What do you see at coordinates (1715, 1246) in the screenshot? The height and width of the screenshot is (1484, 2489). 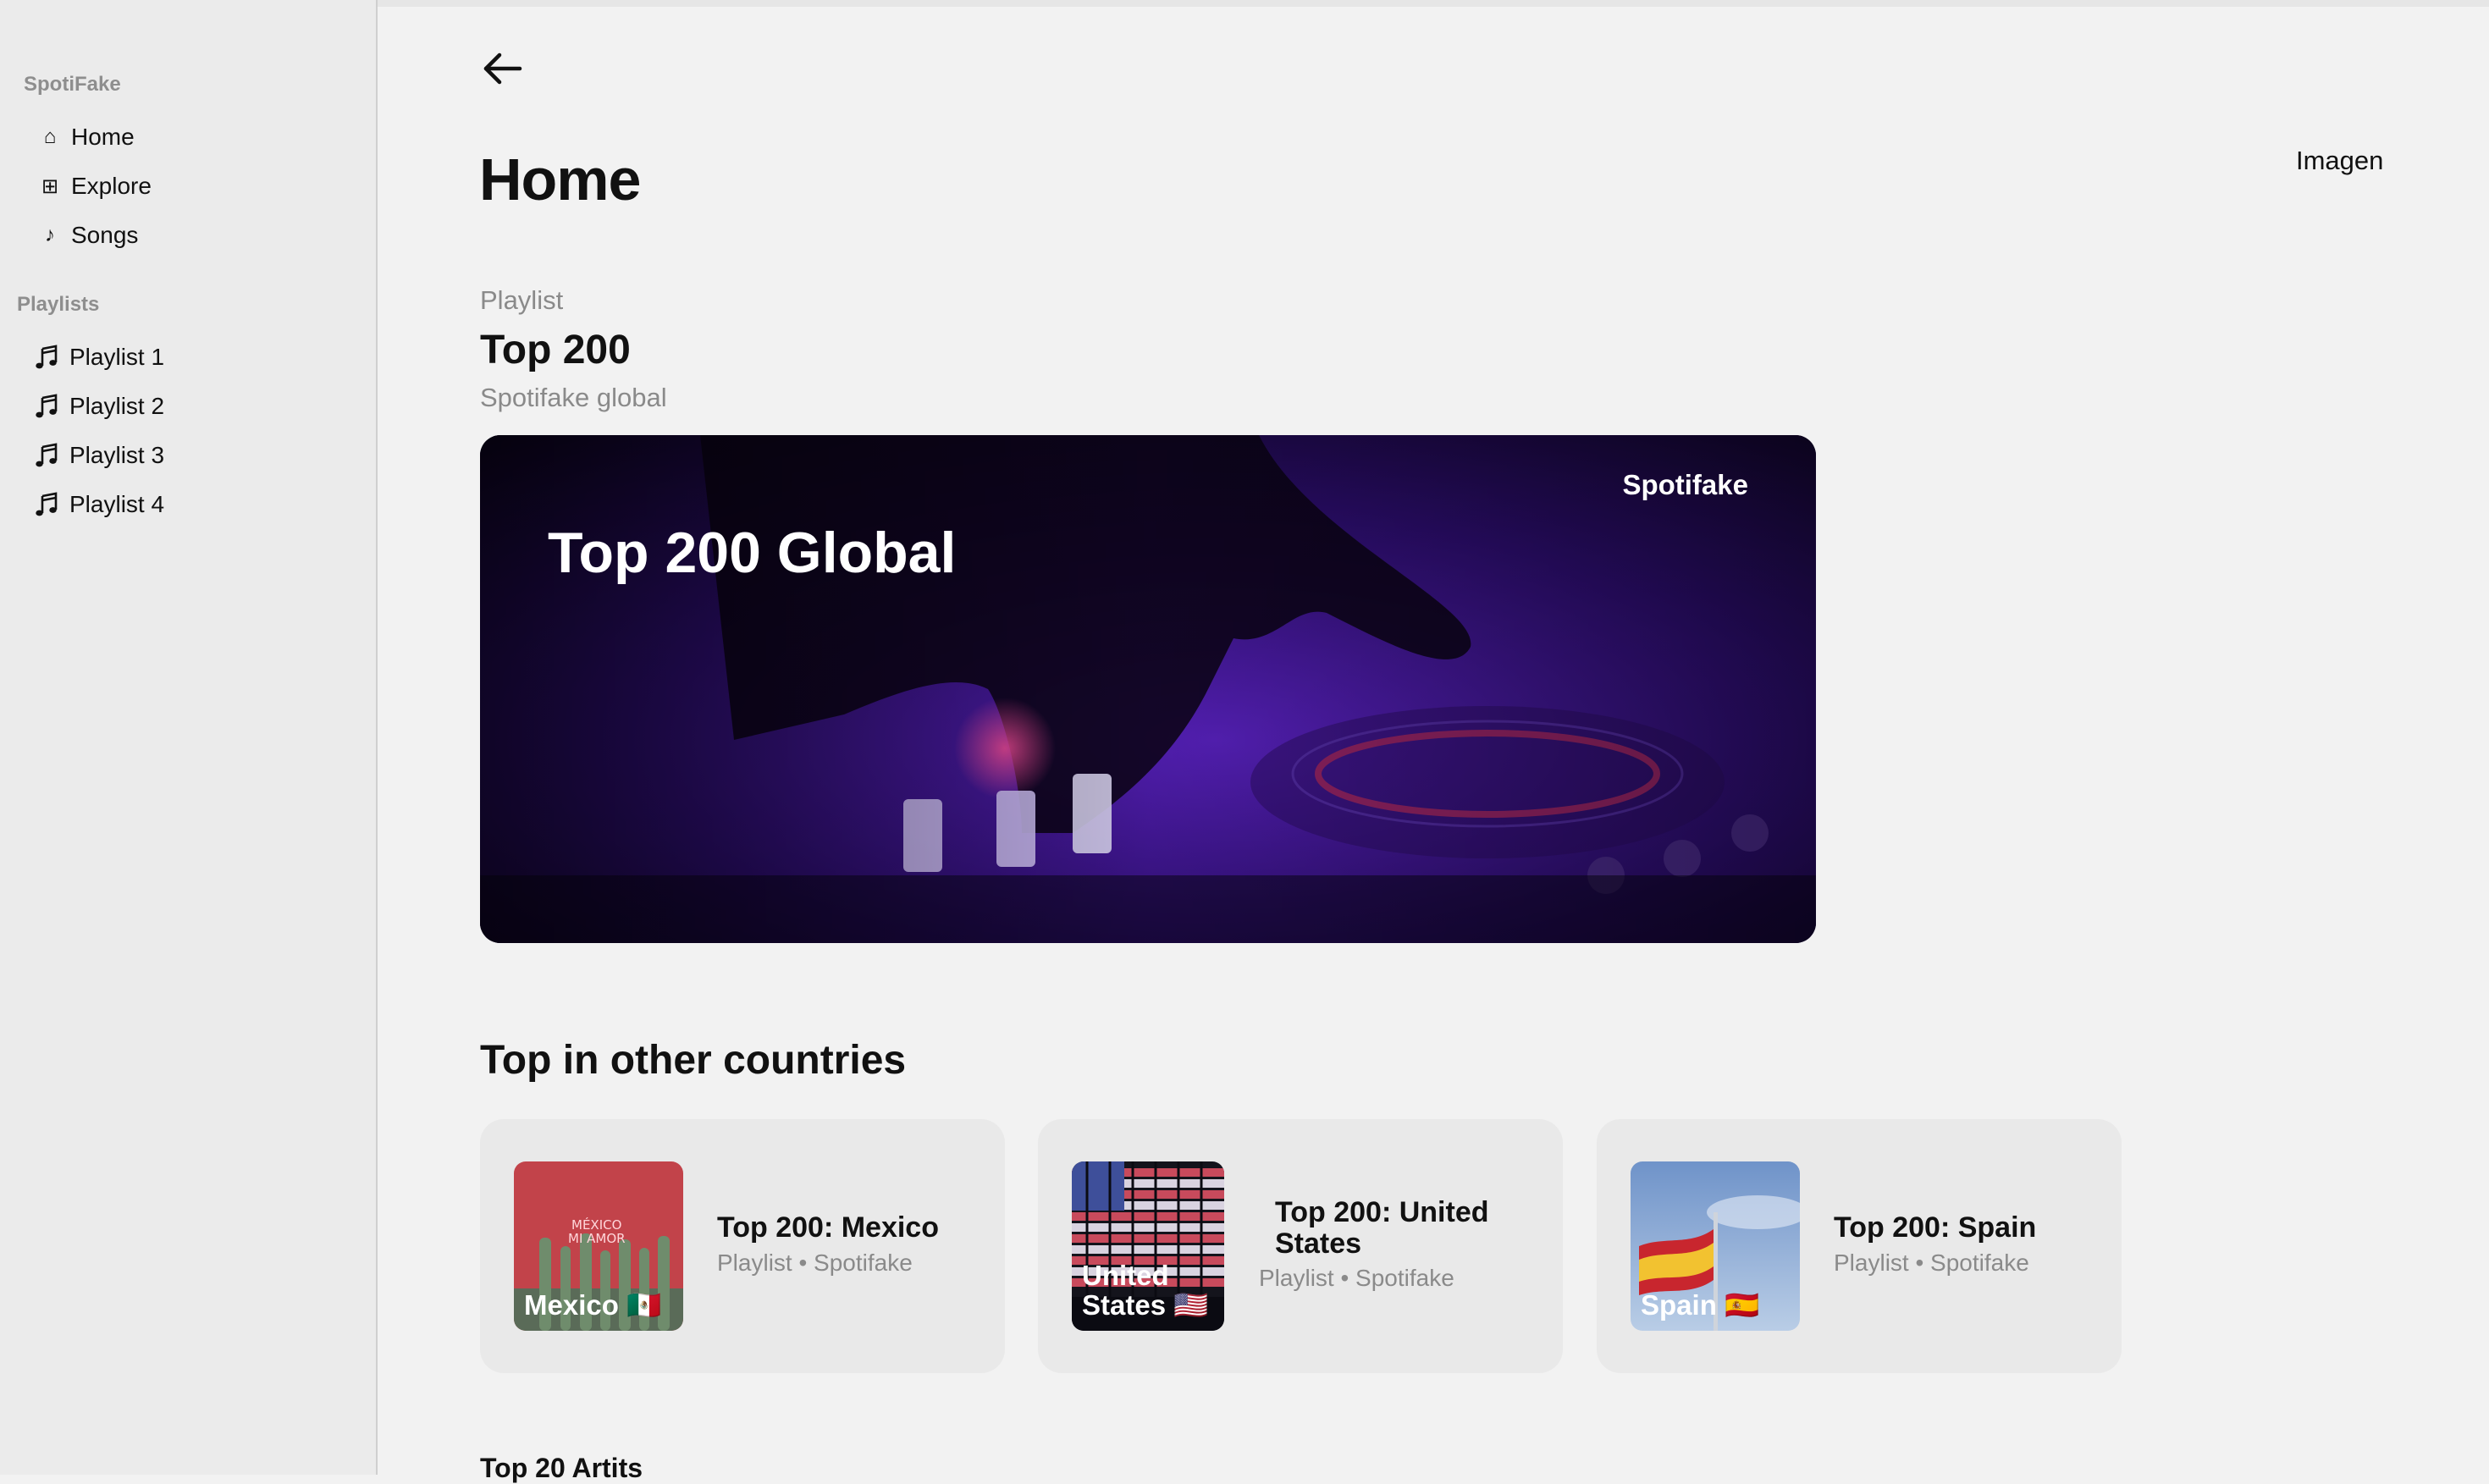 I see `spain-cover-image: Spain 🇪🇸` at bounding box center [1715, 1246].